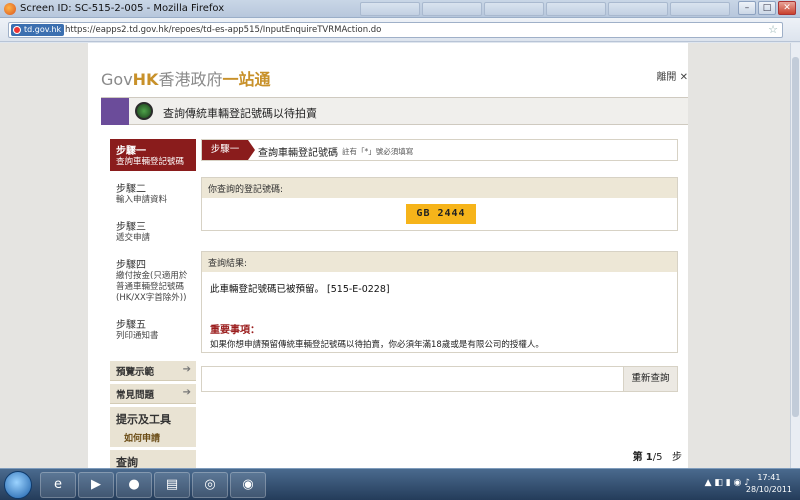 The image size is (800, 500). Describe the element at coordinates (135, 372) in the screenshot. I see `preview-demo-label: 預覽示範` at that location.